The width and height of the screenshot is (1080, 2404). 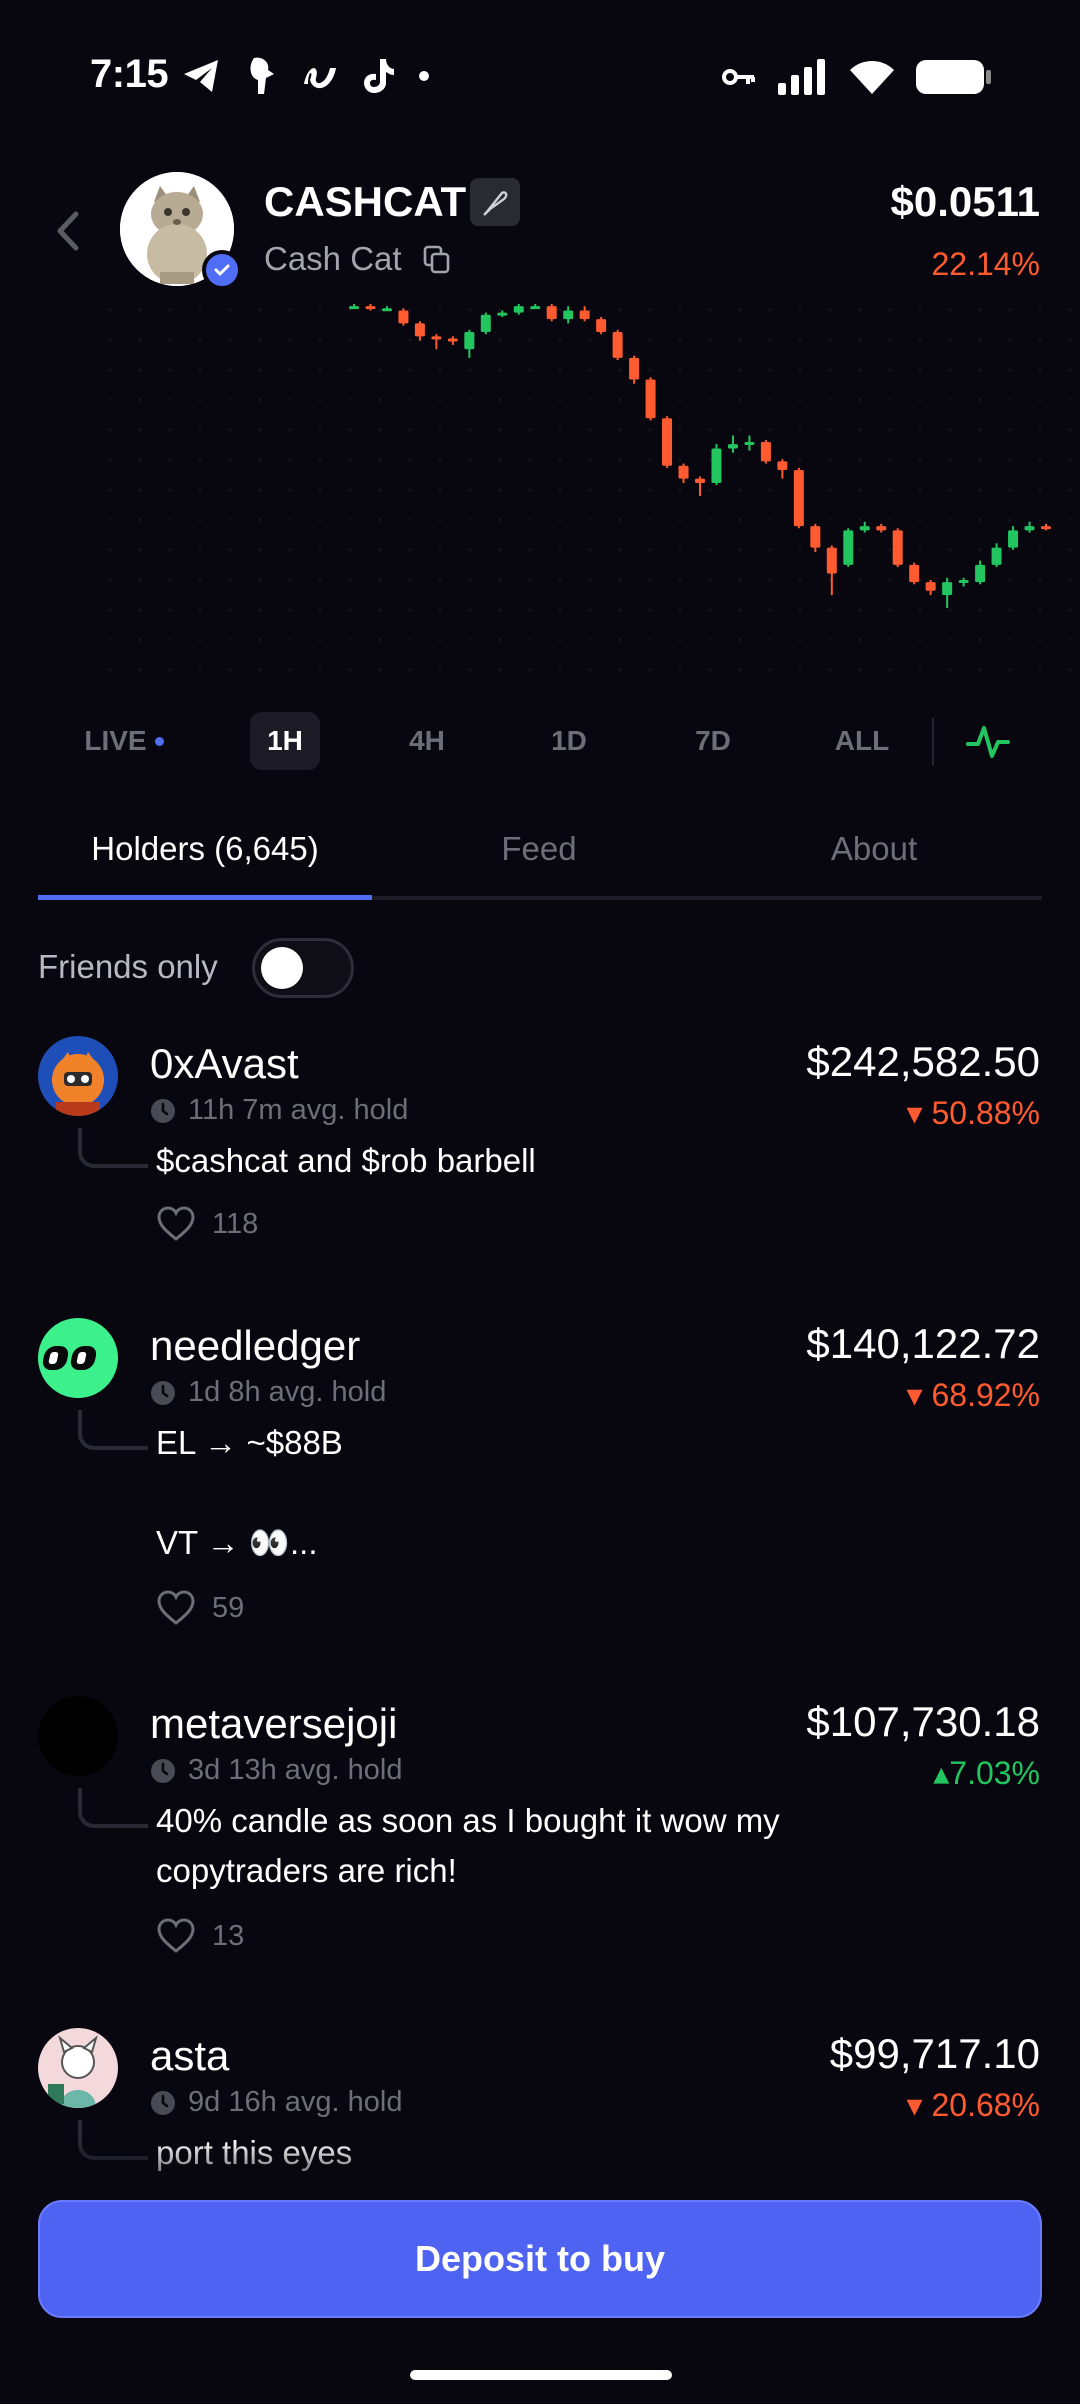 I want to click on copy-icon, so click(x=437, y=262).